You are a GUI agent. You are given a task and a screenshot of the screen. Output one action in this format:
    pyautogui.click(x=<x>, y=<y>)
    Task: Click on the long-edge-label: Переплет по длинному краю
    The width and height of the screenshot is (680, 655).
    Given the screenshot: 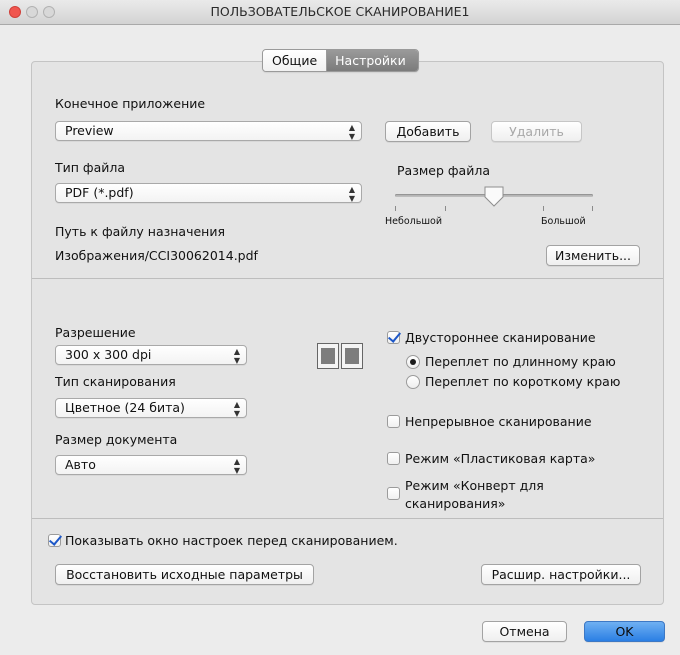 What is the action you would take?
    pyautogui.click(x=520, y=361)
    